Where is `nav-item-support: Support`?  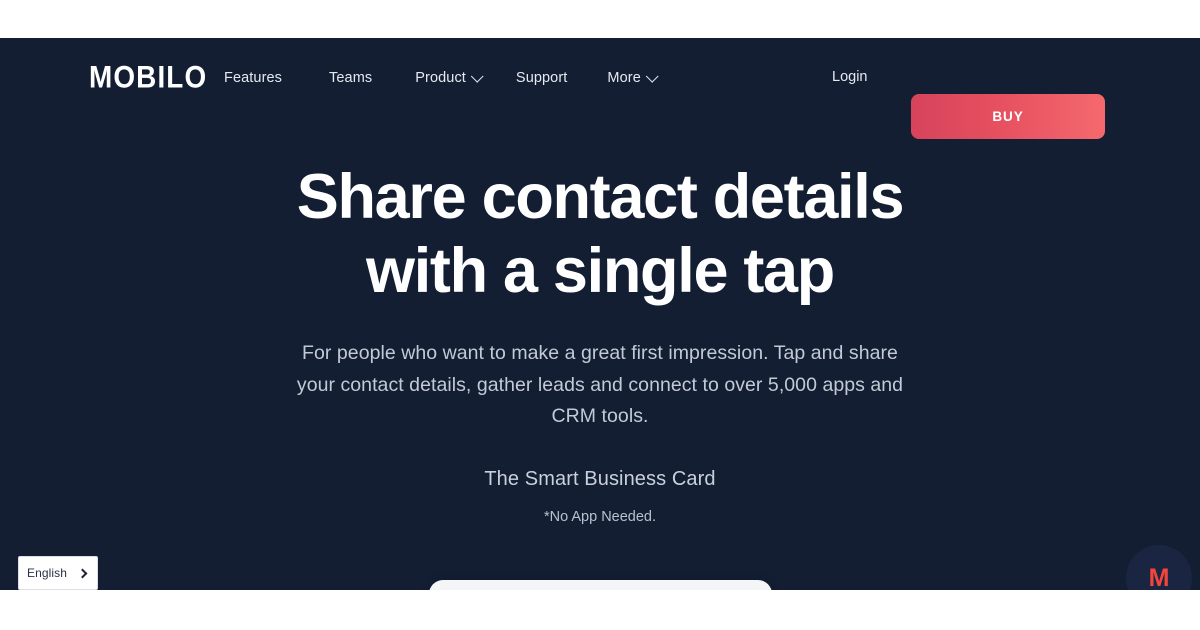 nav-item-support: Support is located at coordinates (542, 78).